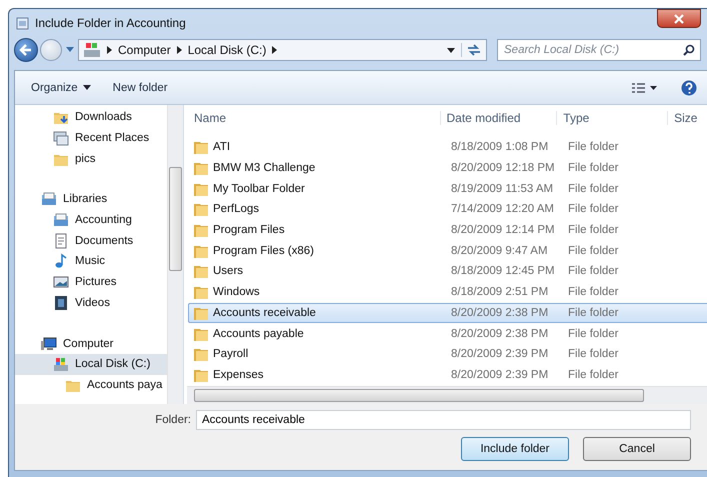 Image resolution: width=707 pixels, height=477 pixels. What do you see at coordinates (112, 364) in the screenshot?
I see `nav-label: Local Disk (C:)` at bounding box center [112, 364].